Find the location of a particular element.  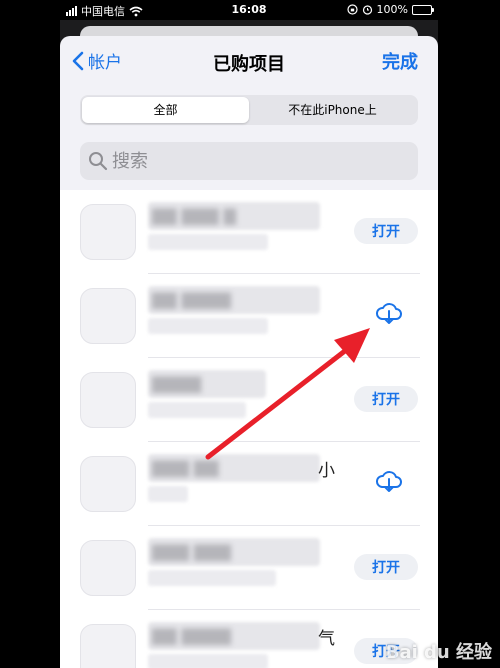

app-title-blurred: ▇▇▇ ▇▇ is located at coordinates (234, 468).